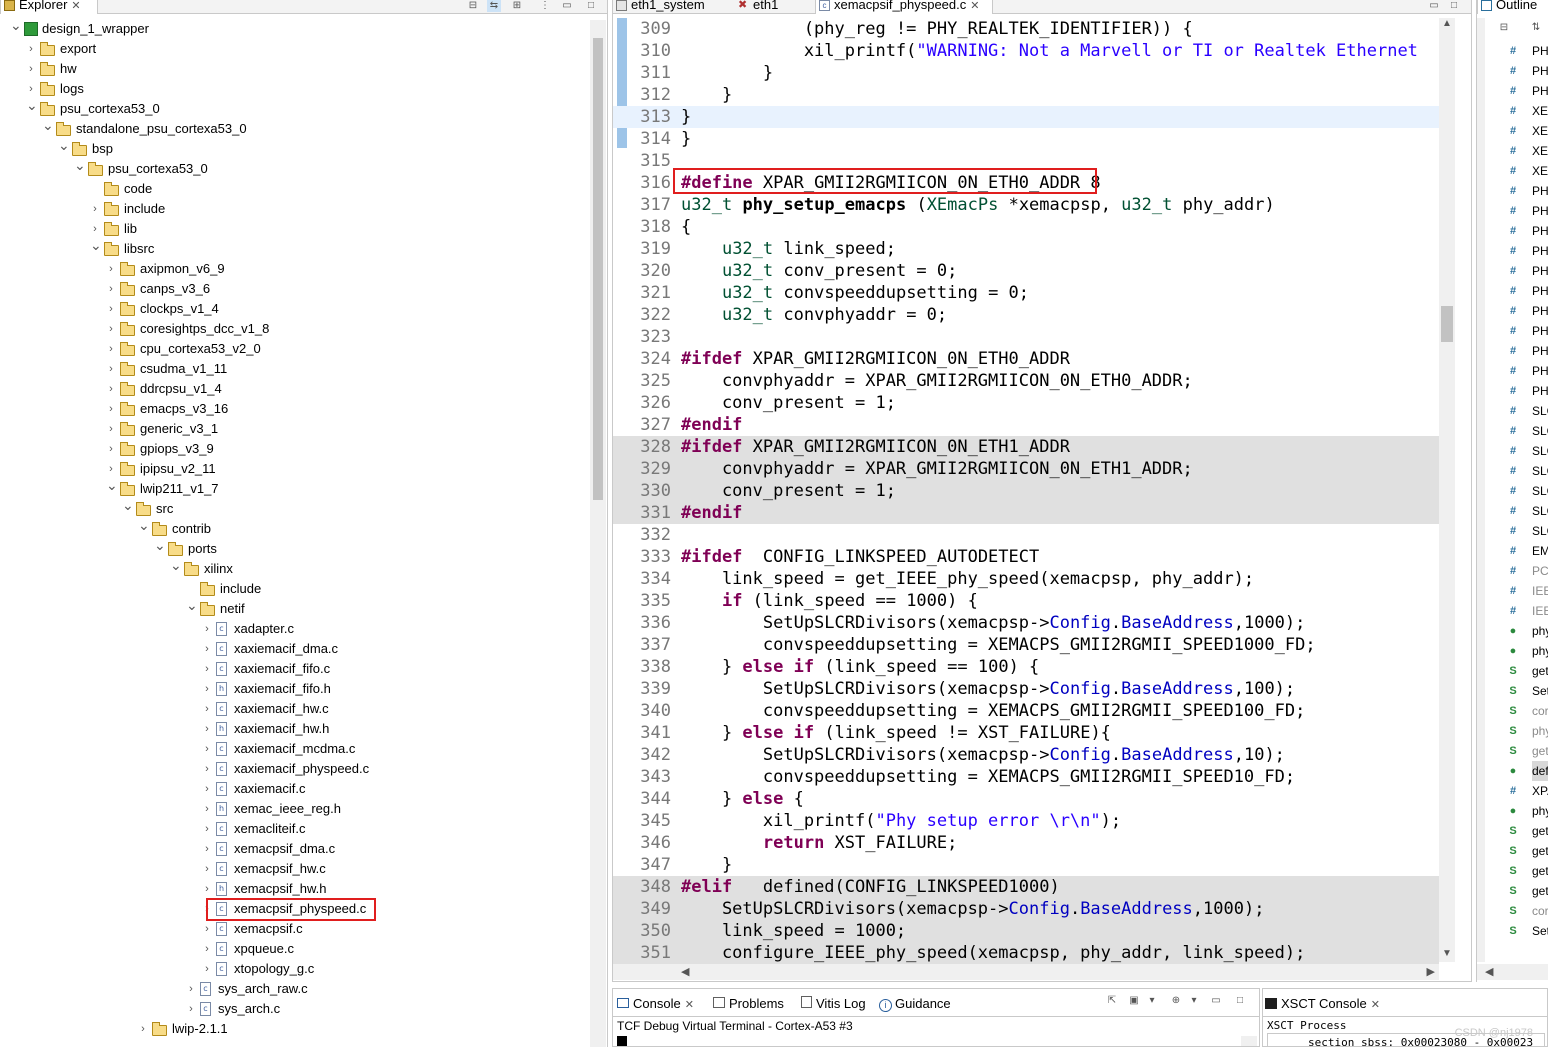 This screenshot has height=1047, width=1548. I want to click on code-line: 320 u32_t conv_present = 0;, so click(1026, 271).